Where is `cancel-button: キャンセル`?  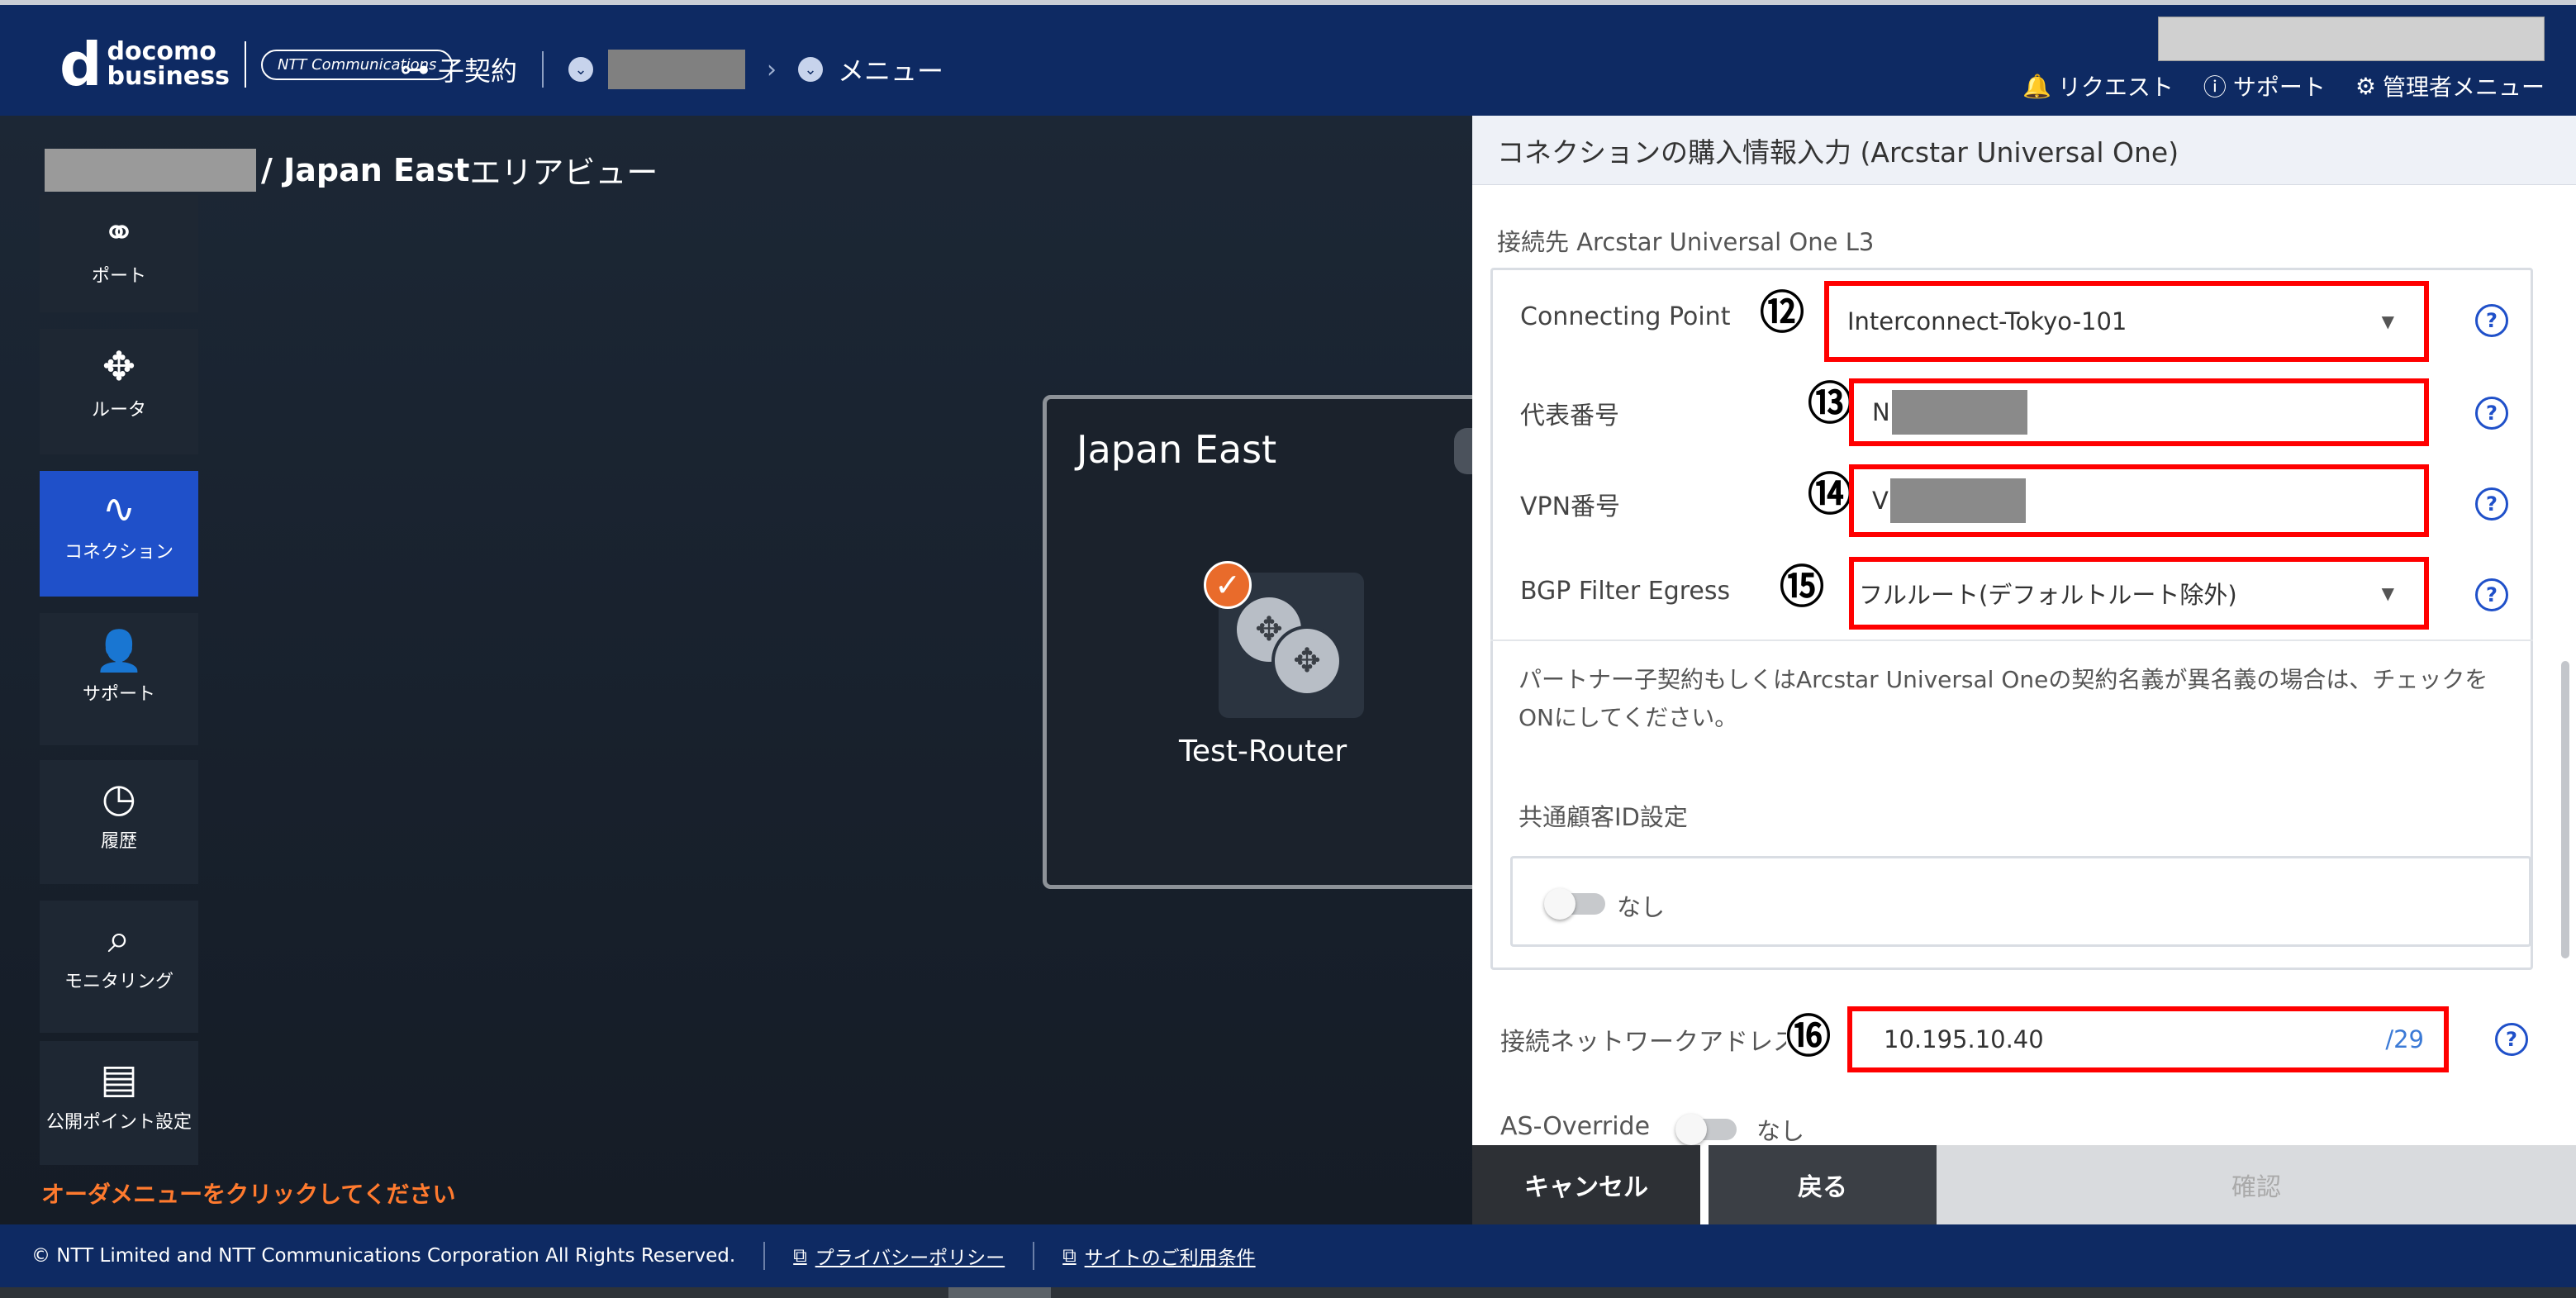 cancel-button: キャンセル is located at coordinates (1586, 1185).